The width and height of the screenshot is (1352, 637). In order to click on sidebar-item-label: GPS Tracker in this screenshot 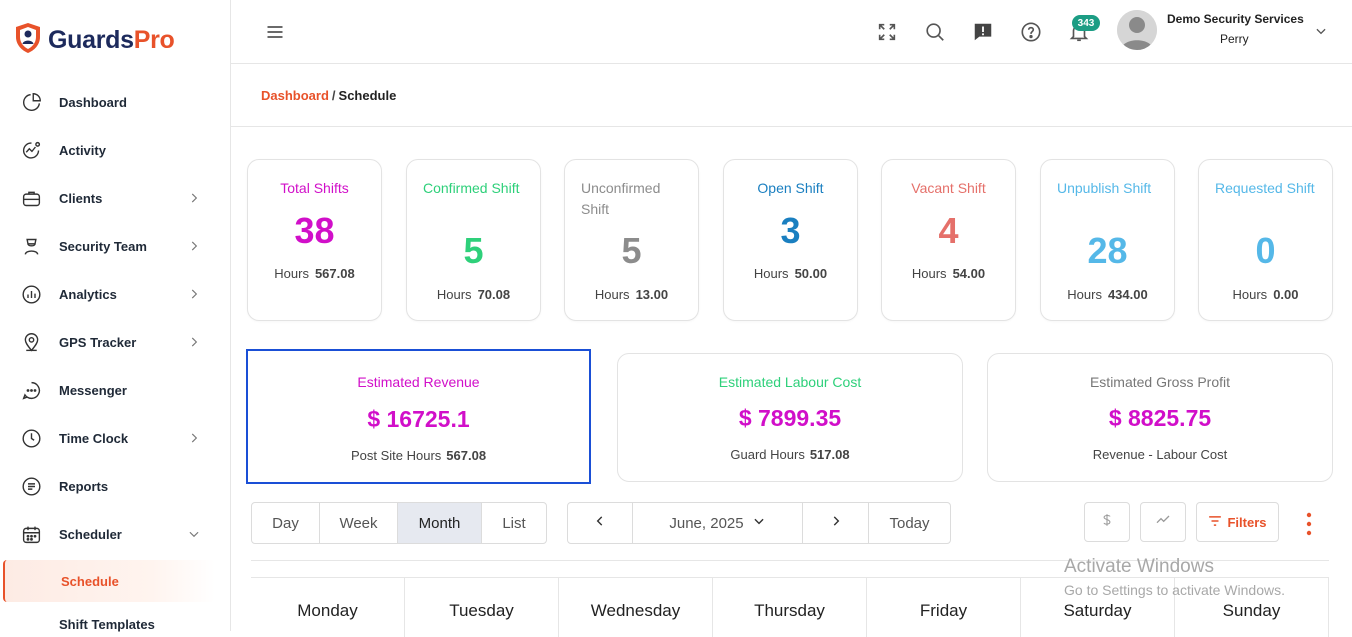, I will do `click(98, 342)`.